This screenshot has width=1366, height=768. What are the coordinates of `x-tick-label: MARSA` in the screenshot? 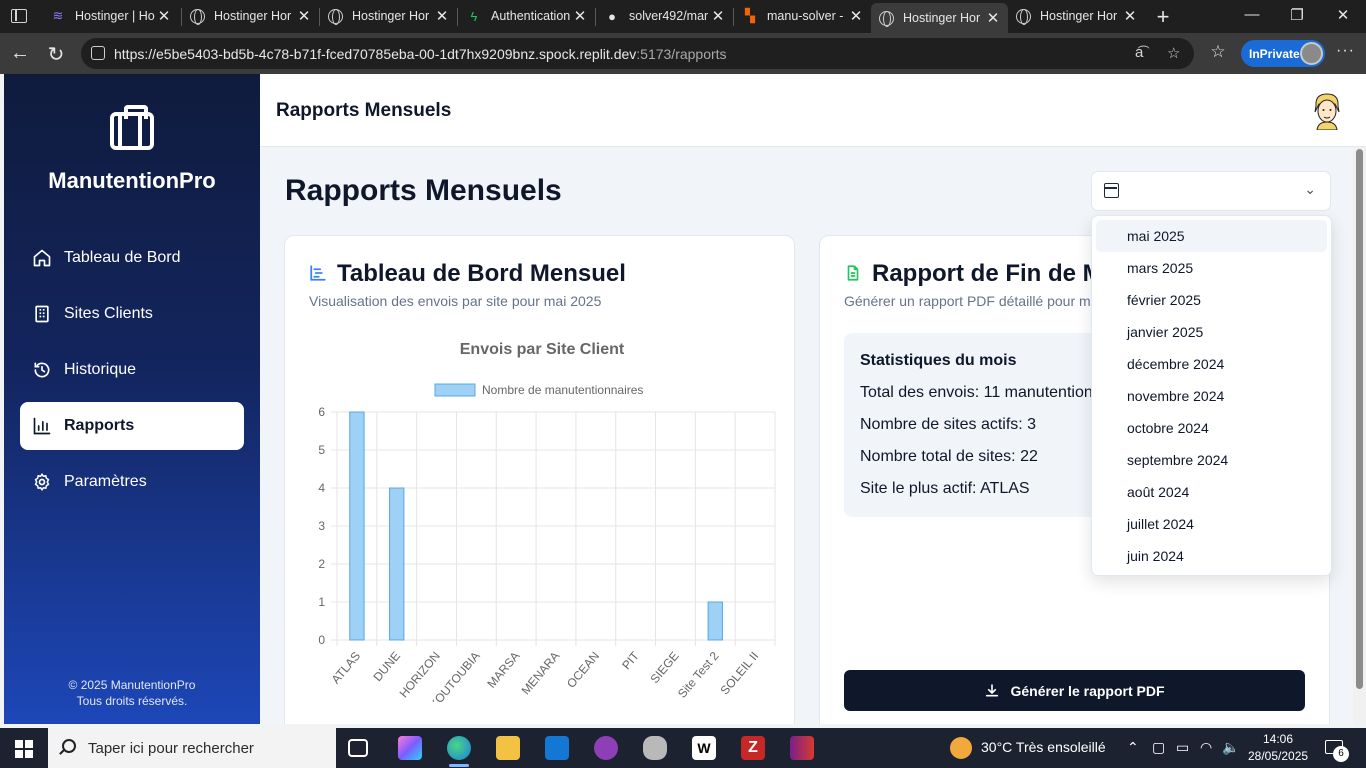 It's located at (503, 670).